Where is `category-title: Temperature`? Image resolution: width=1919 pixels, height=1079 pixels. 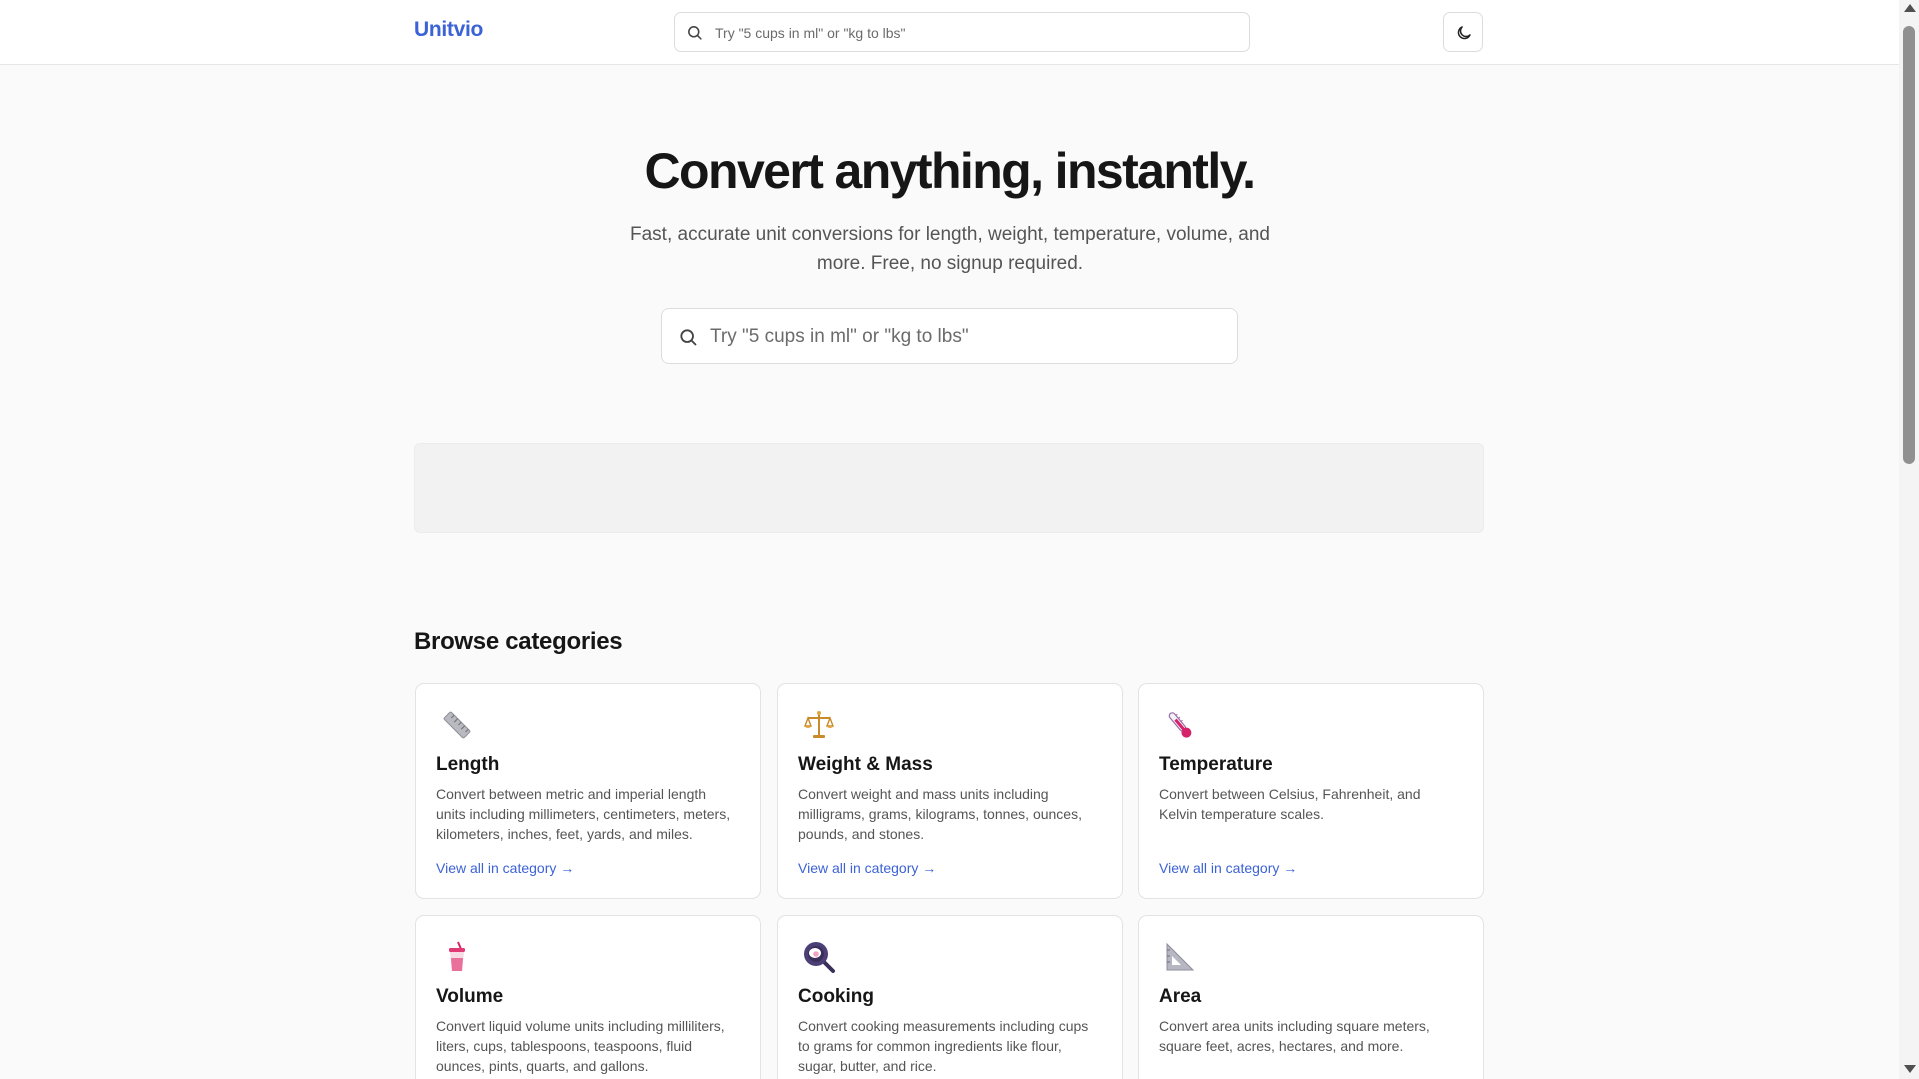 category-title: Temperature is located at coordinates (1216, 764).